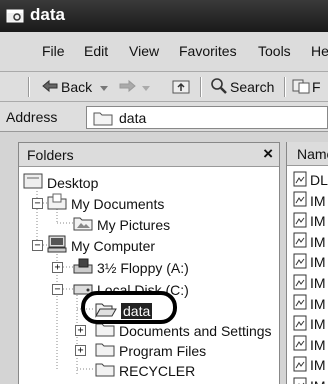  What do you see at coordinates (32, 117) in the screenshot?
I see `address-label: Address` at bounding box center [32, 117].